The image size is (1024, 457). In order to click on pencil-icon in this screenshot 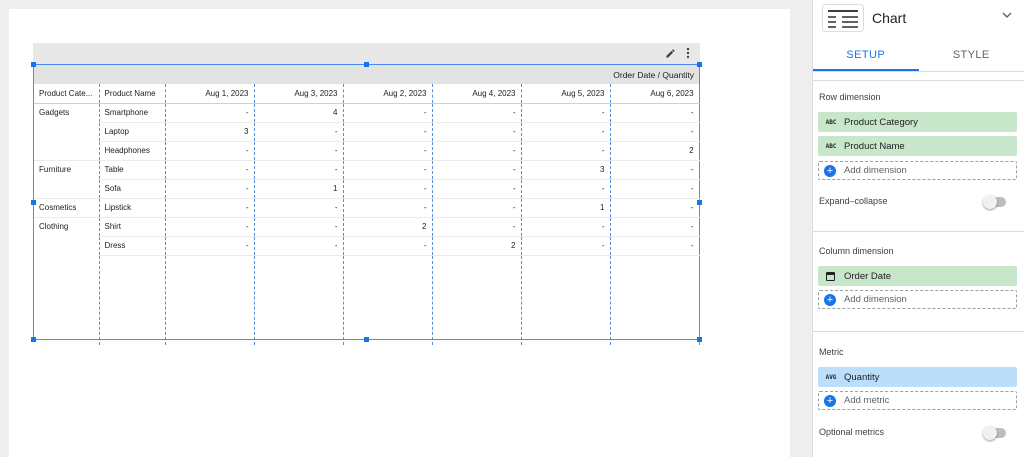, I will do `click(670, 53)`.